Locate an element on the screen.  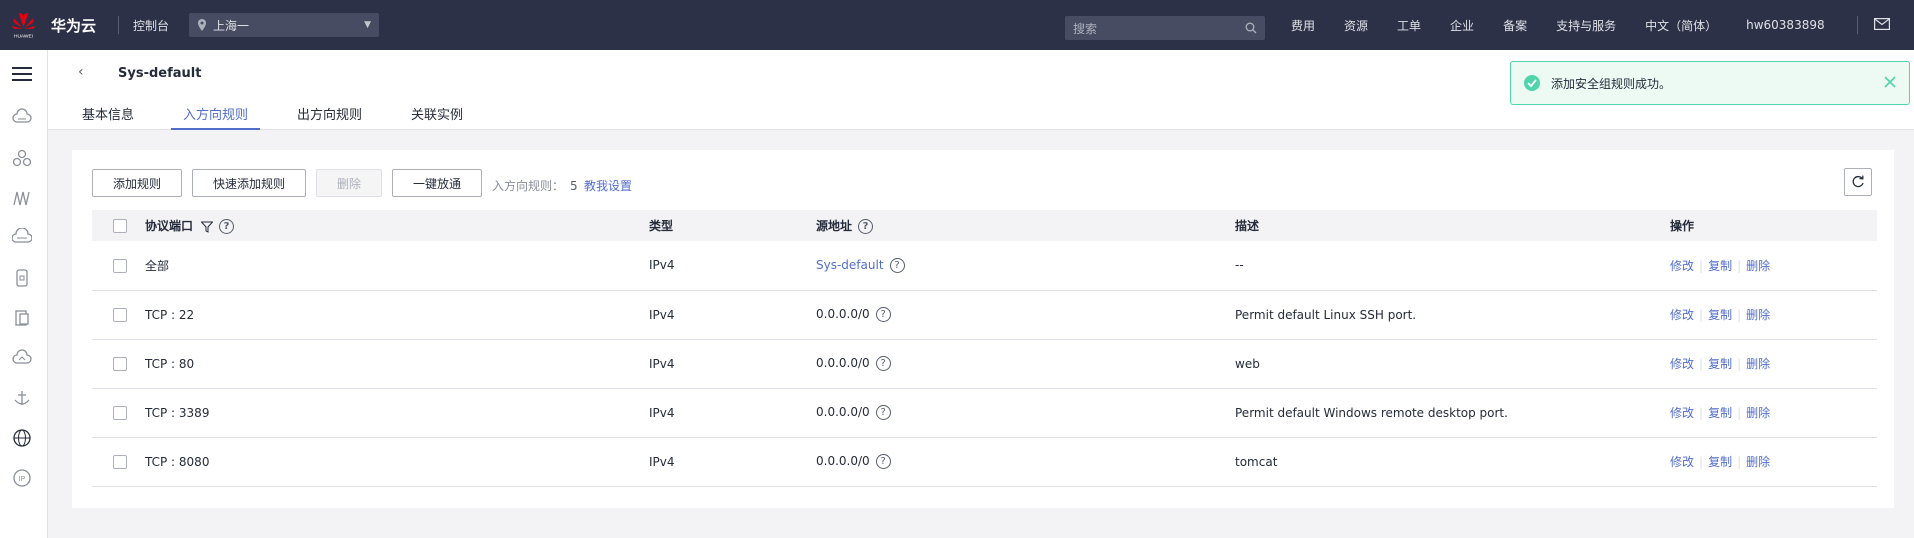
region-select: 上海一 ▼ is located at coordinates (284, 25).